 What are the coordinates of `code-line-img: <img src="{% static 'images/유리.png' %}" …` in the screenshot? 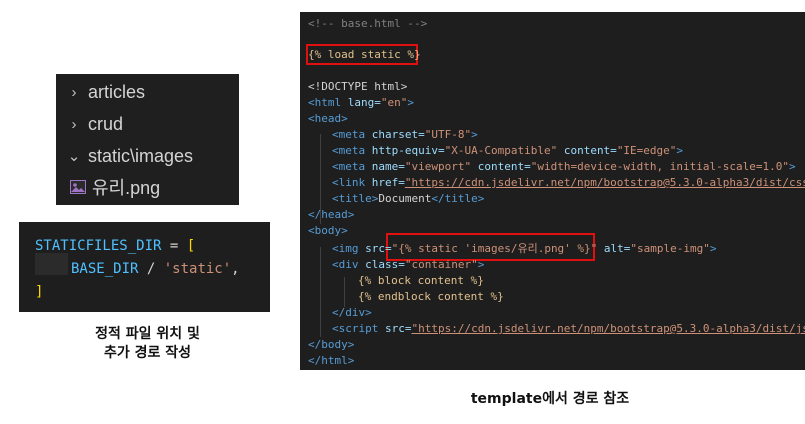 It's located at (524, 248).